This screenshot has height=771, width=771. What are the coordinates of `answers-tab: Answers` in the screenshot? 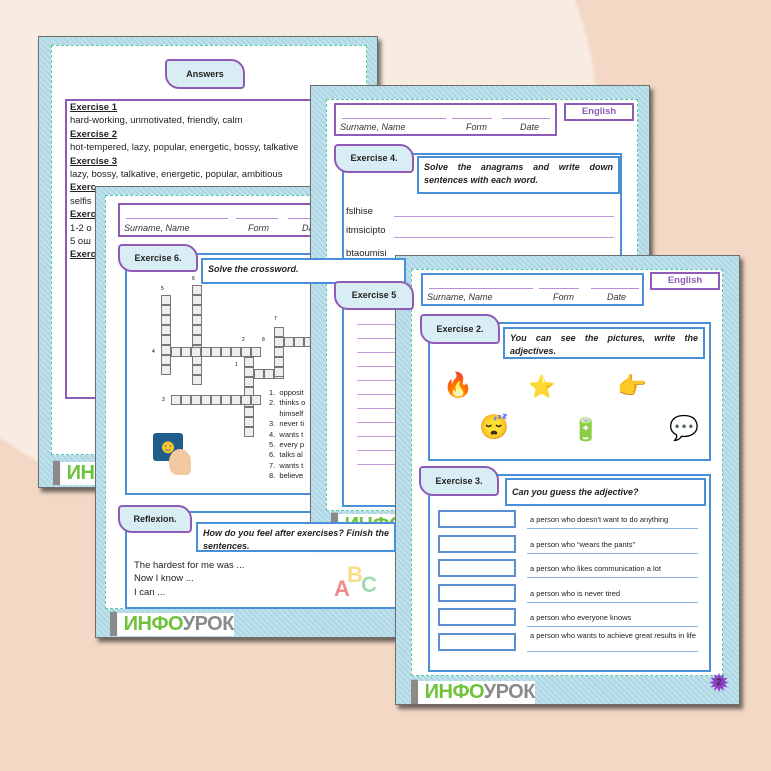 It's located at (205, 74).